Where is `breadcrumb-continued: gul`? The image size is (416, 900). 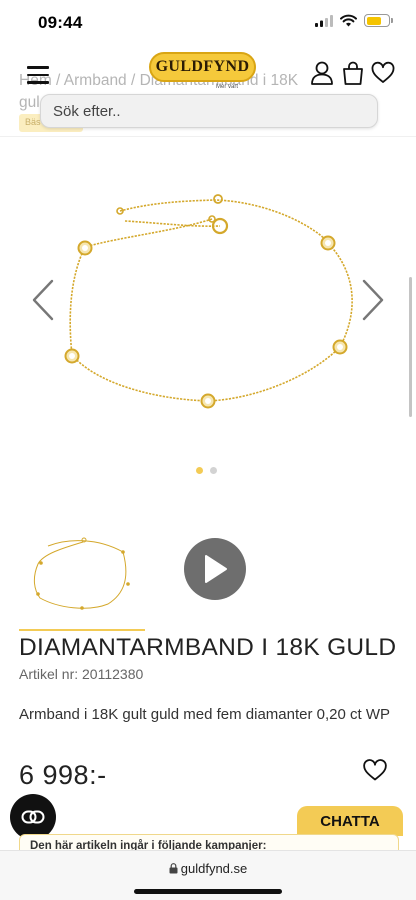
breadcrumb-continued: gul is located at coordinates (29, 102).